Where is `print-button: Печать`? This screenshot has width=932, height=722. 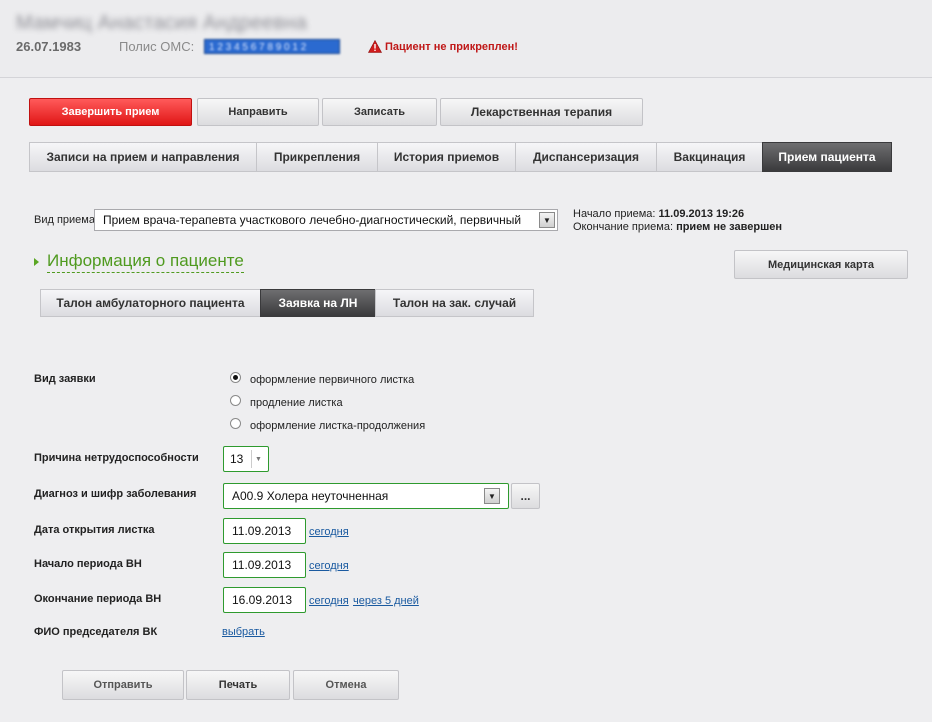 print-button: Печать is located at coordinates (238, 685).